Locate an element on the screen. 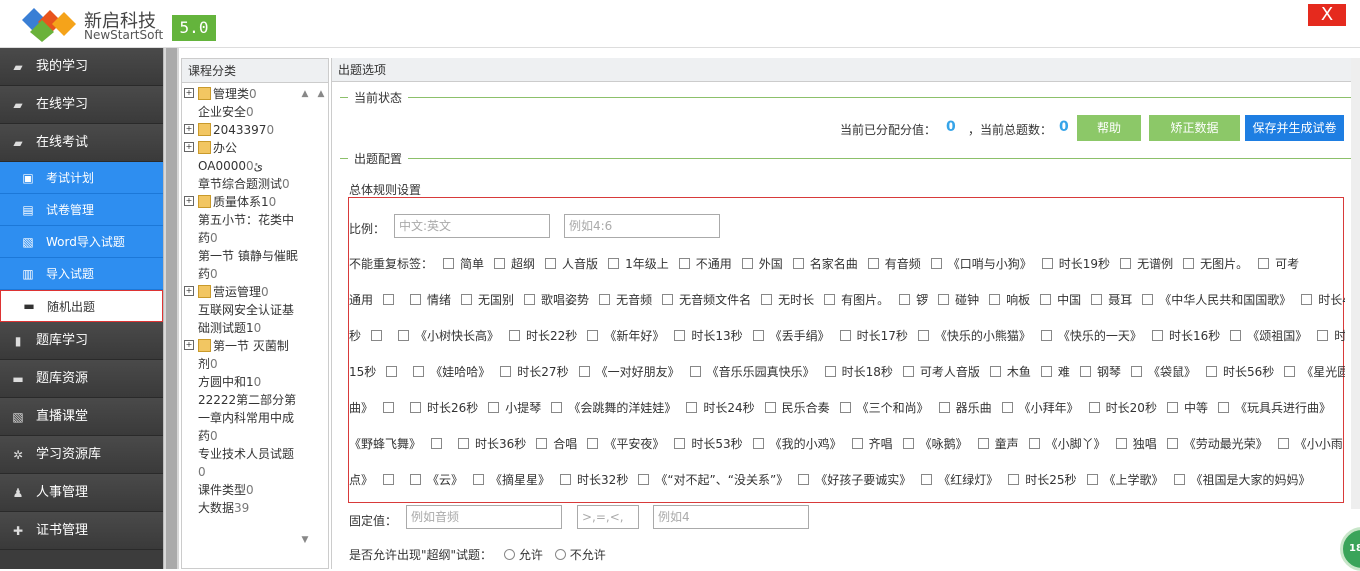  sidebar-subitem-paper-management: ▤ 试卷管理 is located at coordinates (81, 210).